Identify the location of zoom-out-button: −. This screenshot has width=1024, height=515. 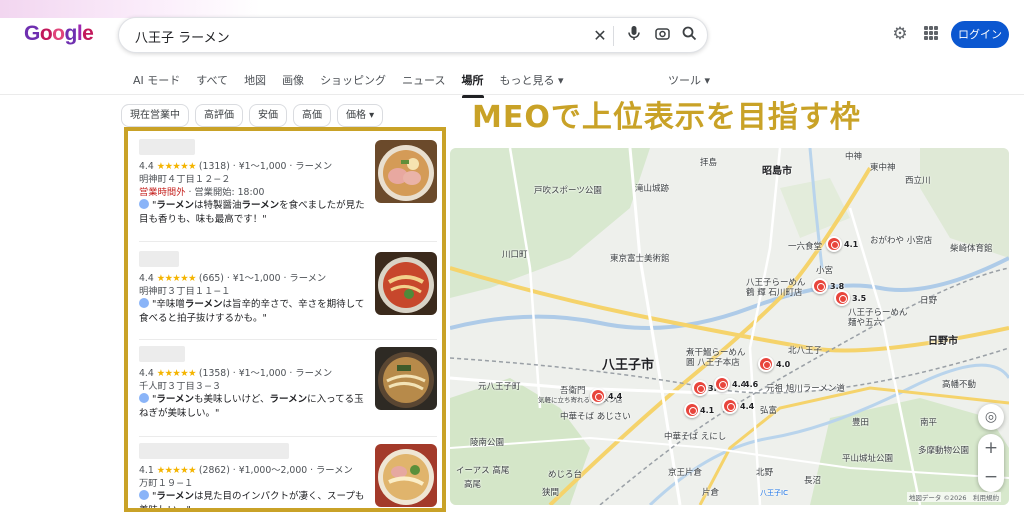
(991, 477).